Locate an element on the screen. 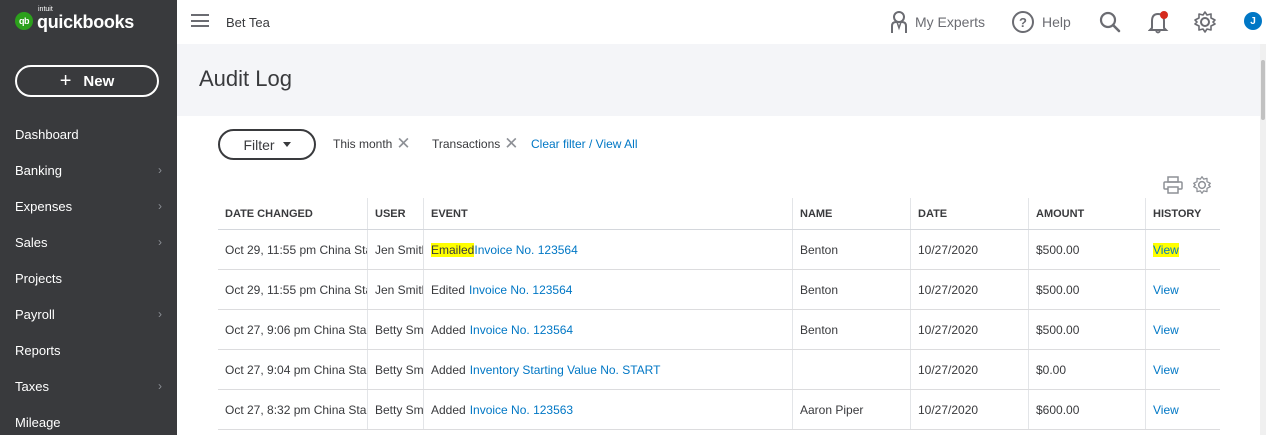 The image size is (1266, 435). column-header-history: HISTORY is located at coordinates (1183, 213).